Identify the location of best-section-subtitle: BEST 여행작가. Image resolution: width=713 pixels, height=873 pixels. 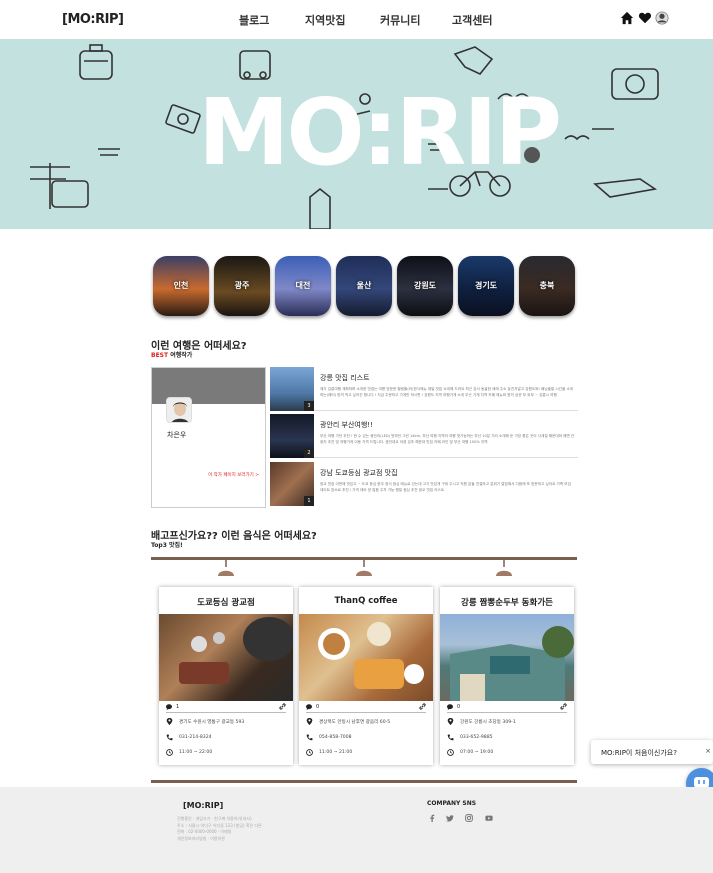
(172, 355).